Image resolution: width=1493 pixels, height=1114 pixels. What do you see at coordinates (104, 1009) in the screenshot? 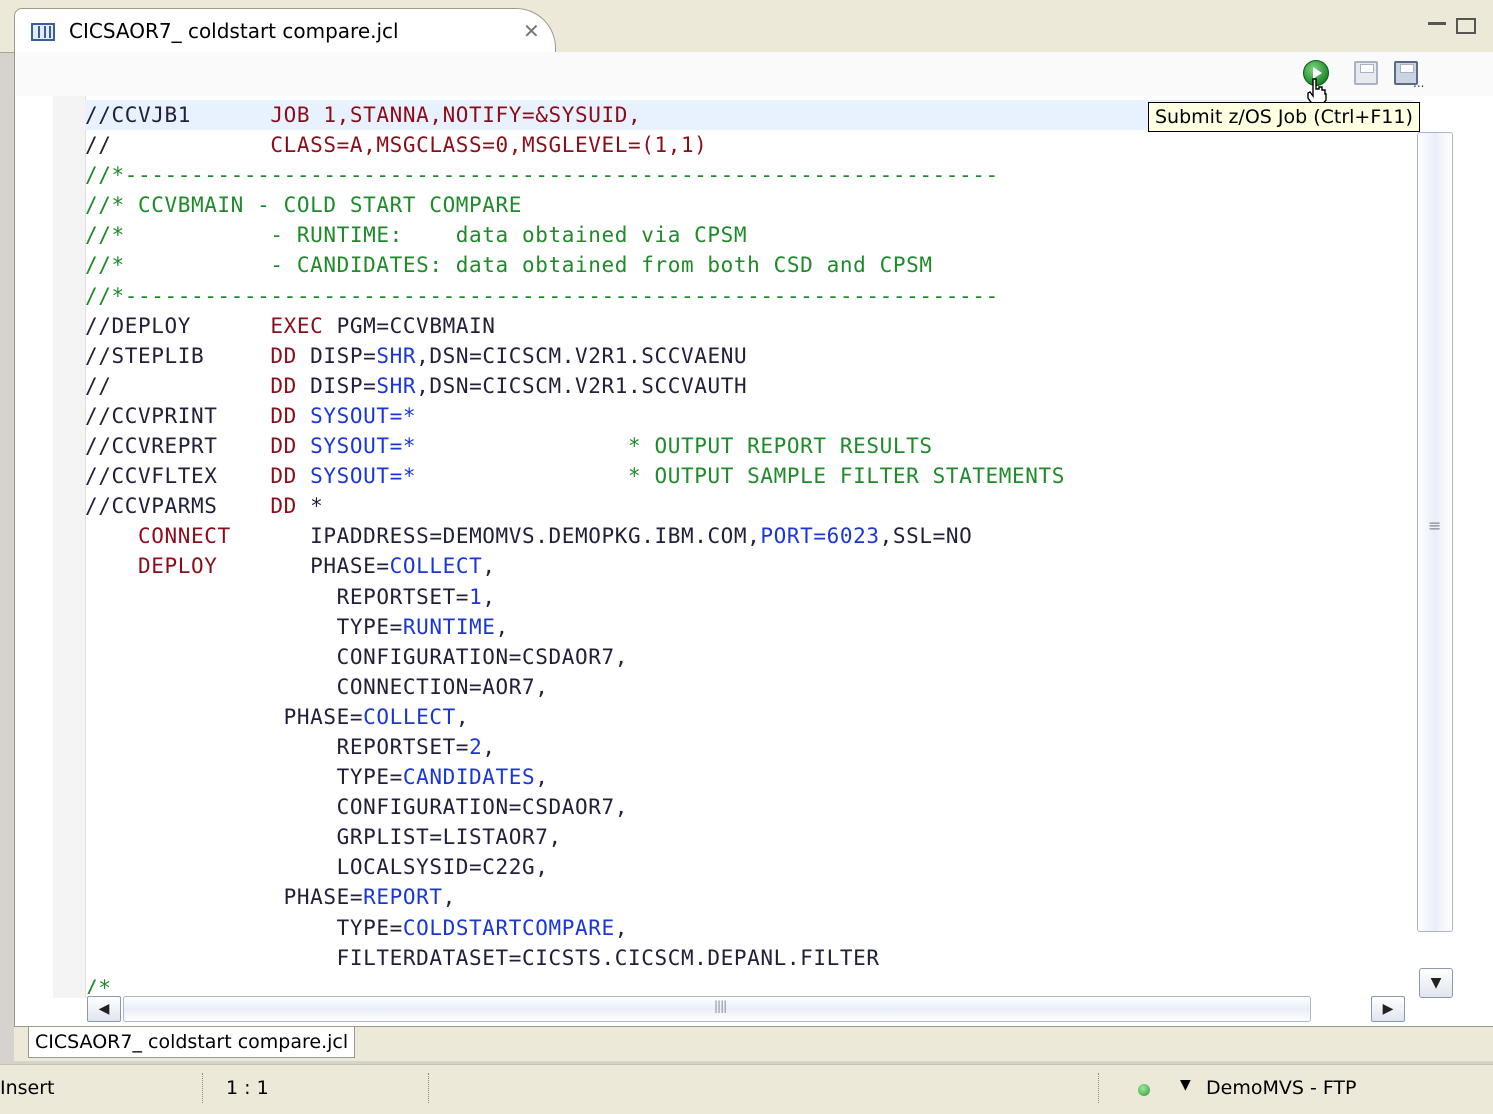
I see `scroll-left-button: ◀` at bounding box center [104, 1009].